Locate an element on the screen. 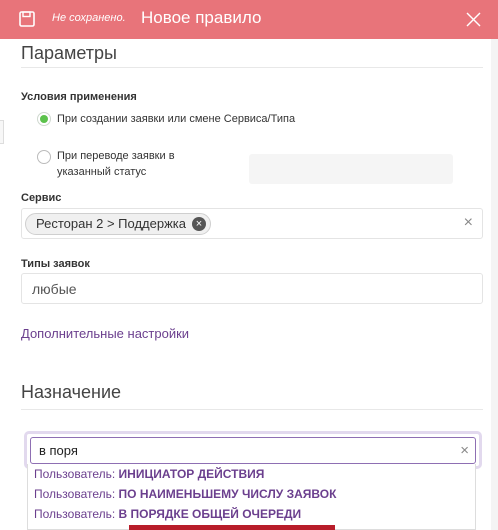  chip-remove-icon: × is located at coordinates (198, 224).